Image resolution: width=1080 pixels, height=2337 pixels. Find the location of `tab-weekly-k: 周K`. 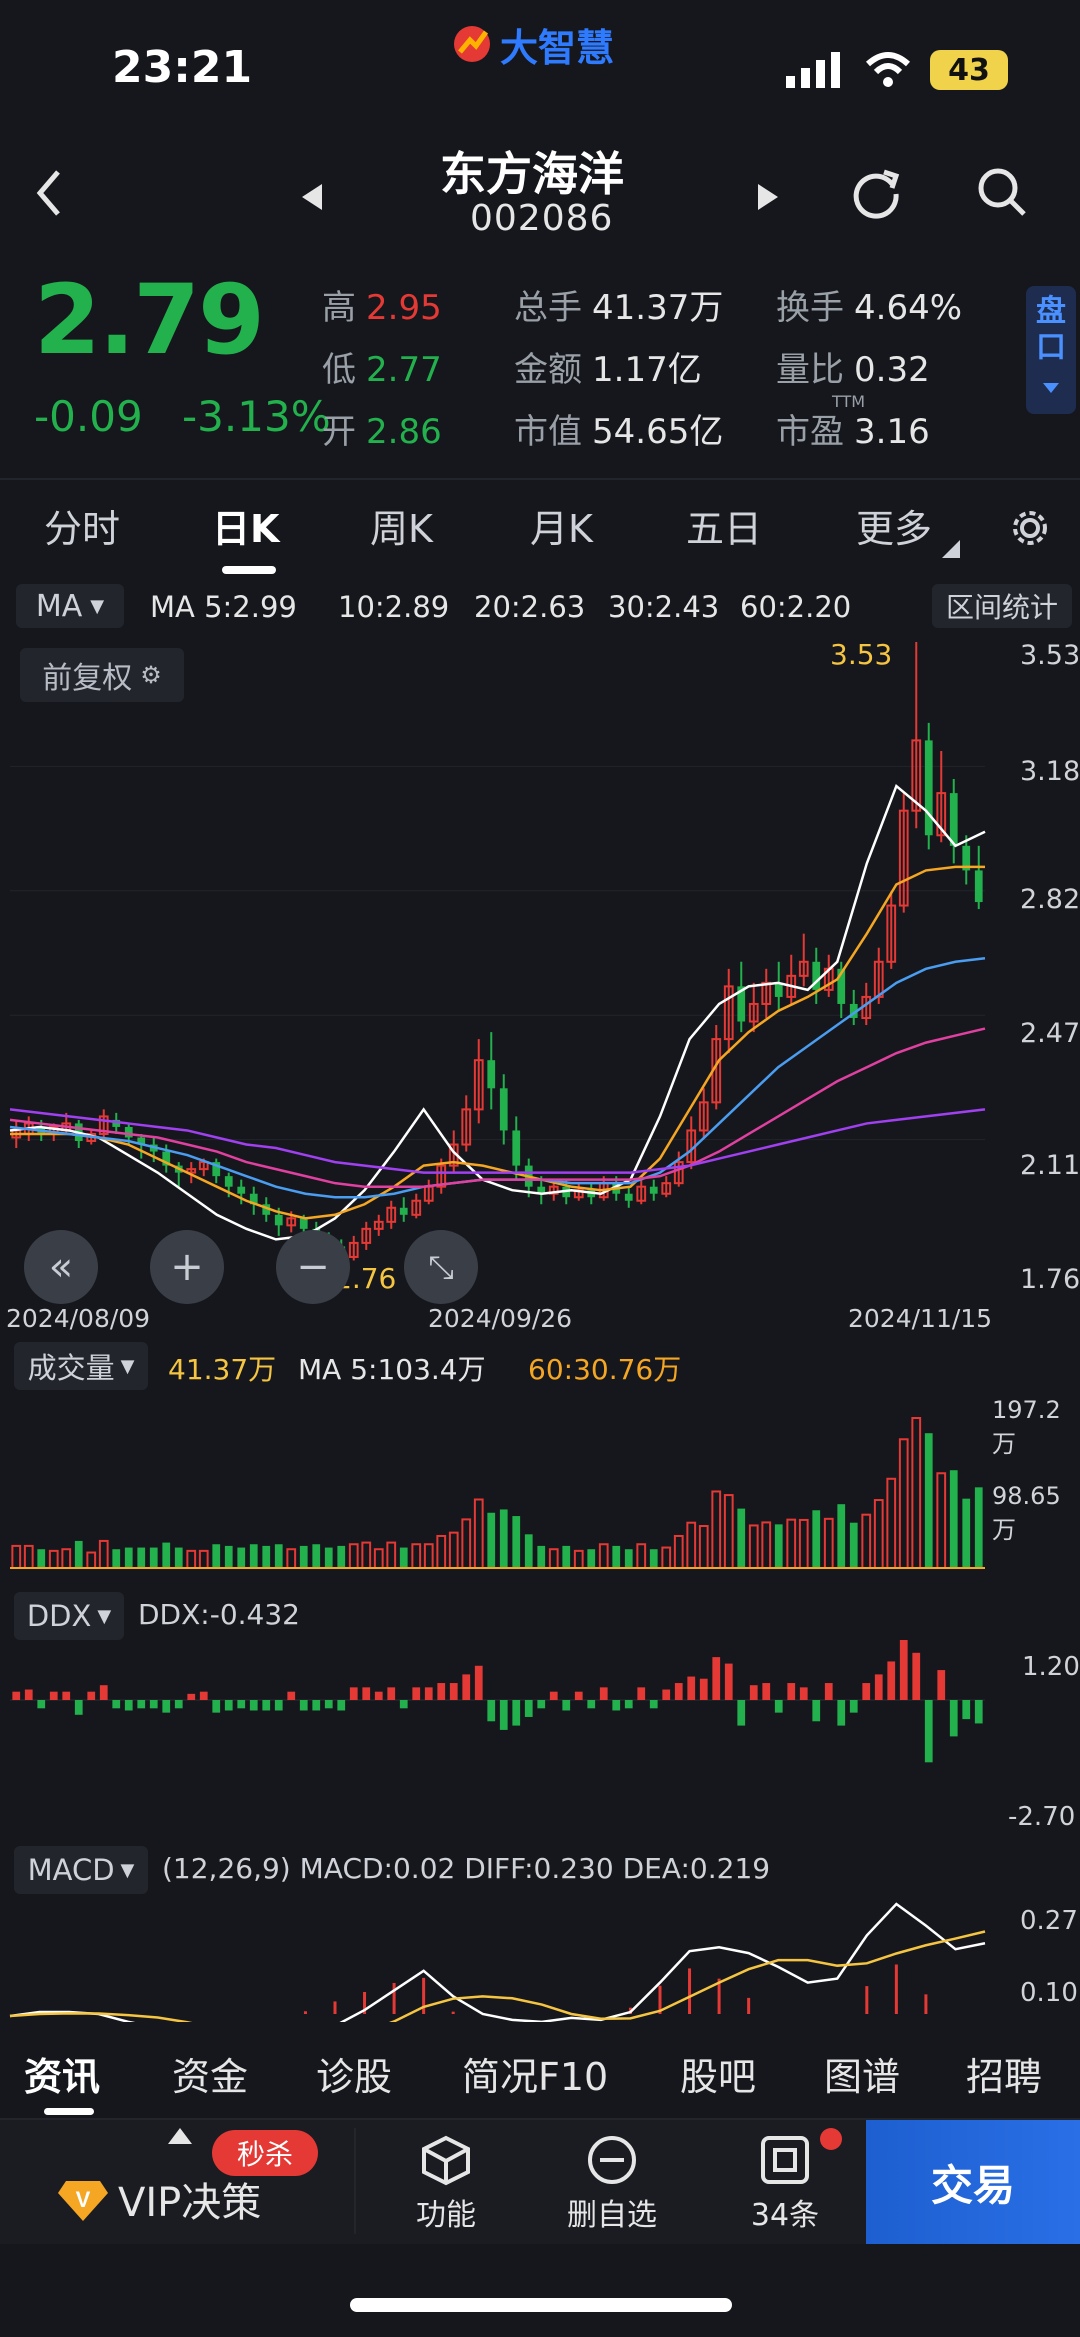

tab-weekly-k: 周K is located at coordinates (401, 525).